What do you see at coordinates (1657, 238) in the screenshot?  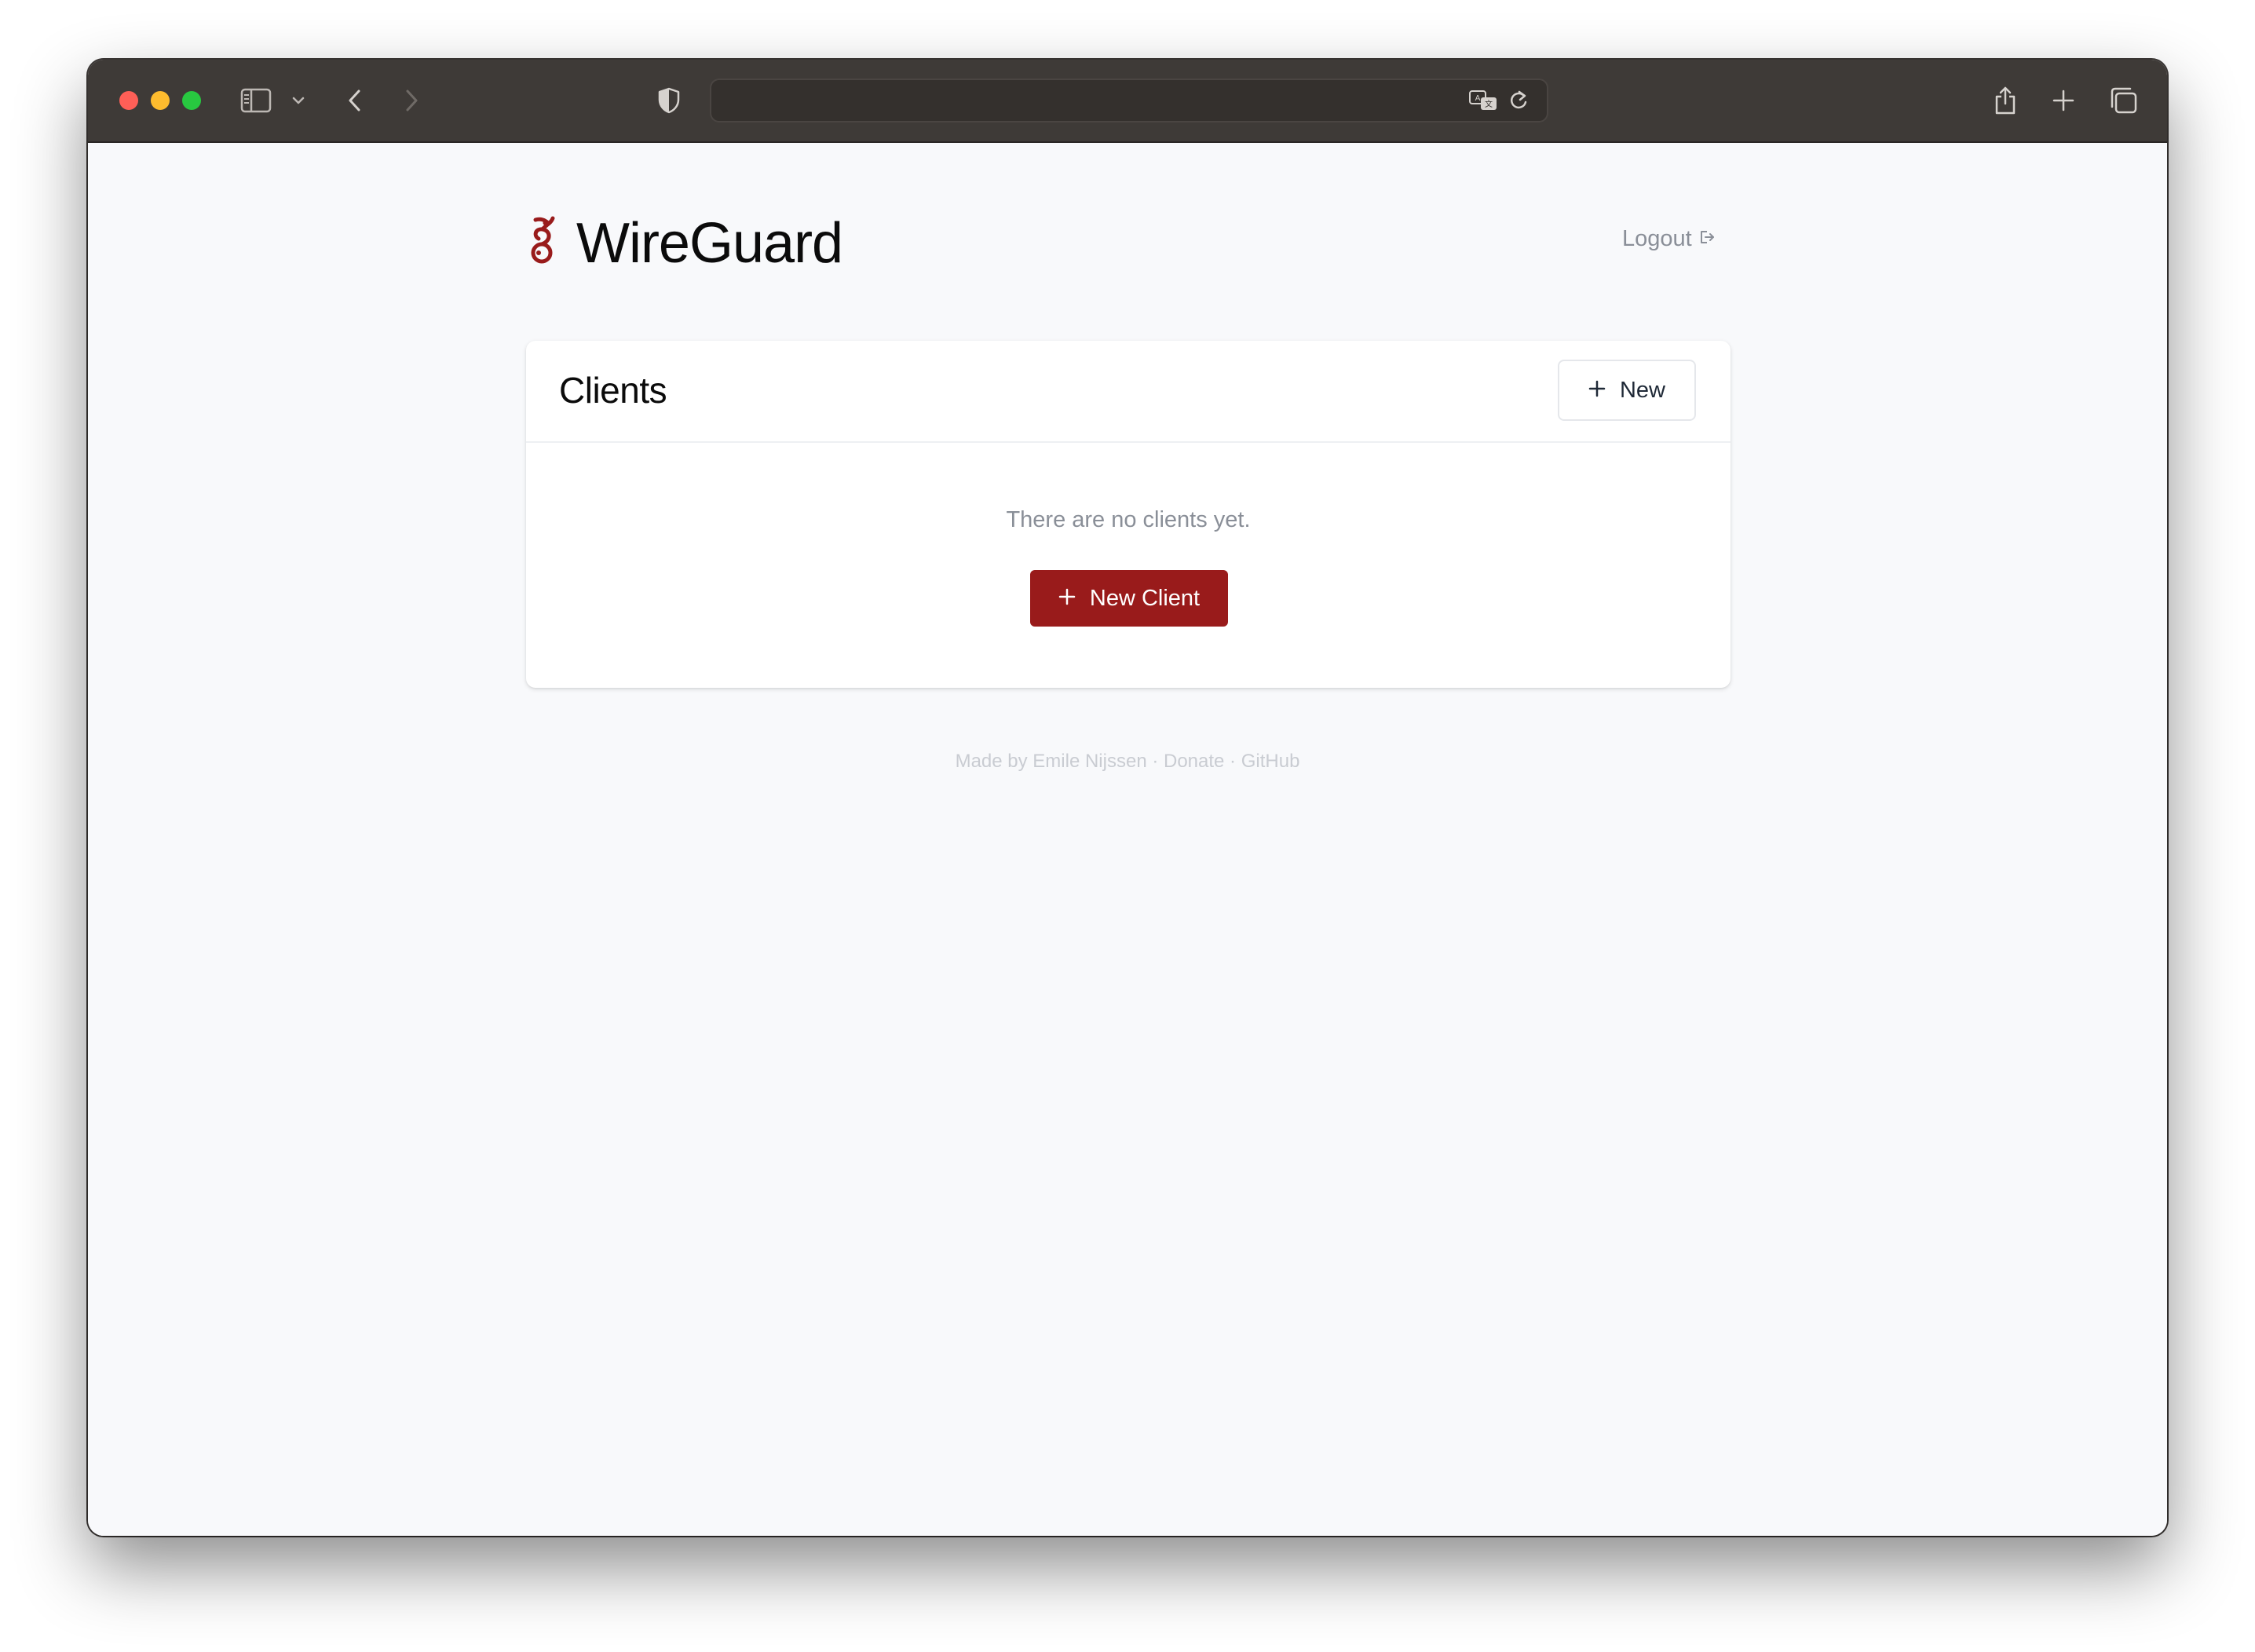 I see `logout-label: Logout` at bounding box center [1657, 238].